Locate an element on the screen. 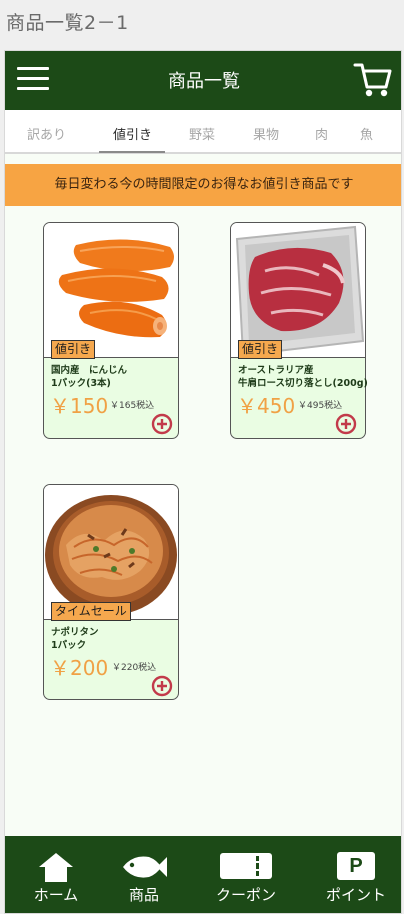 The height and width of the screenshot is (914, 404). product-image-carrots is located at coordinates (111, 290).